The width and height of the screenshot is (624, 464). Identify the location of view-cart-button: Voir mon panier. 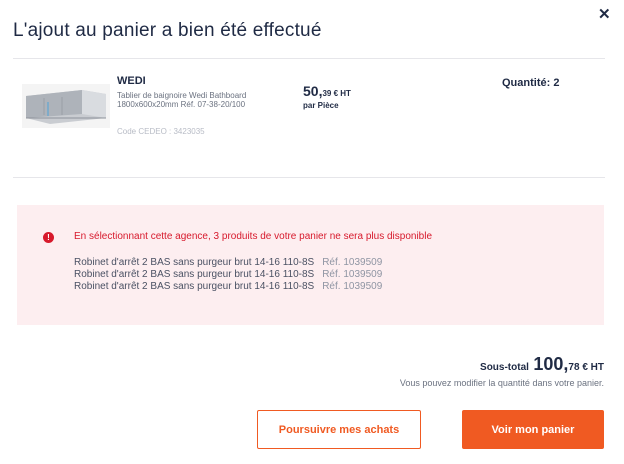
(533, 429).